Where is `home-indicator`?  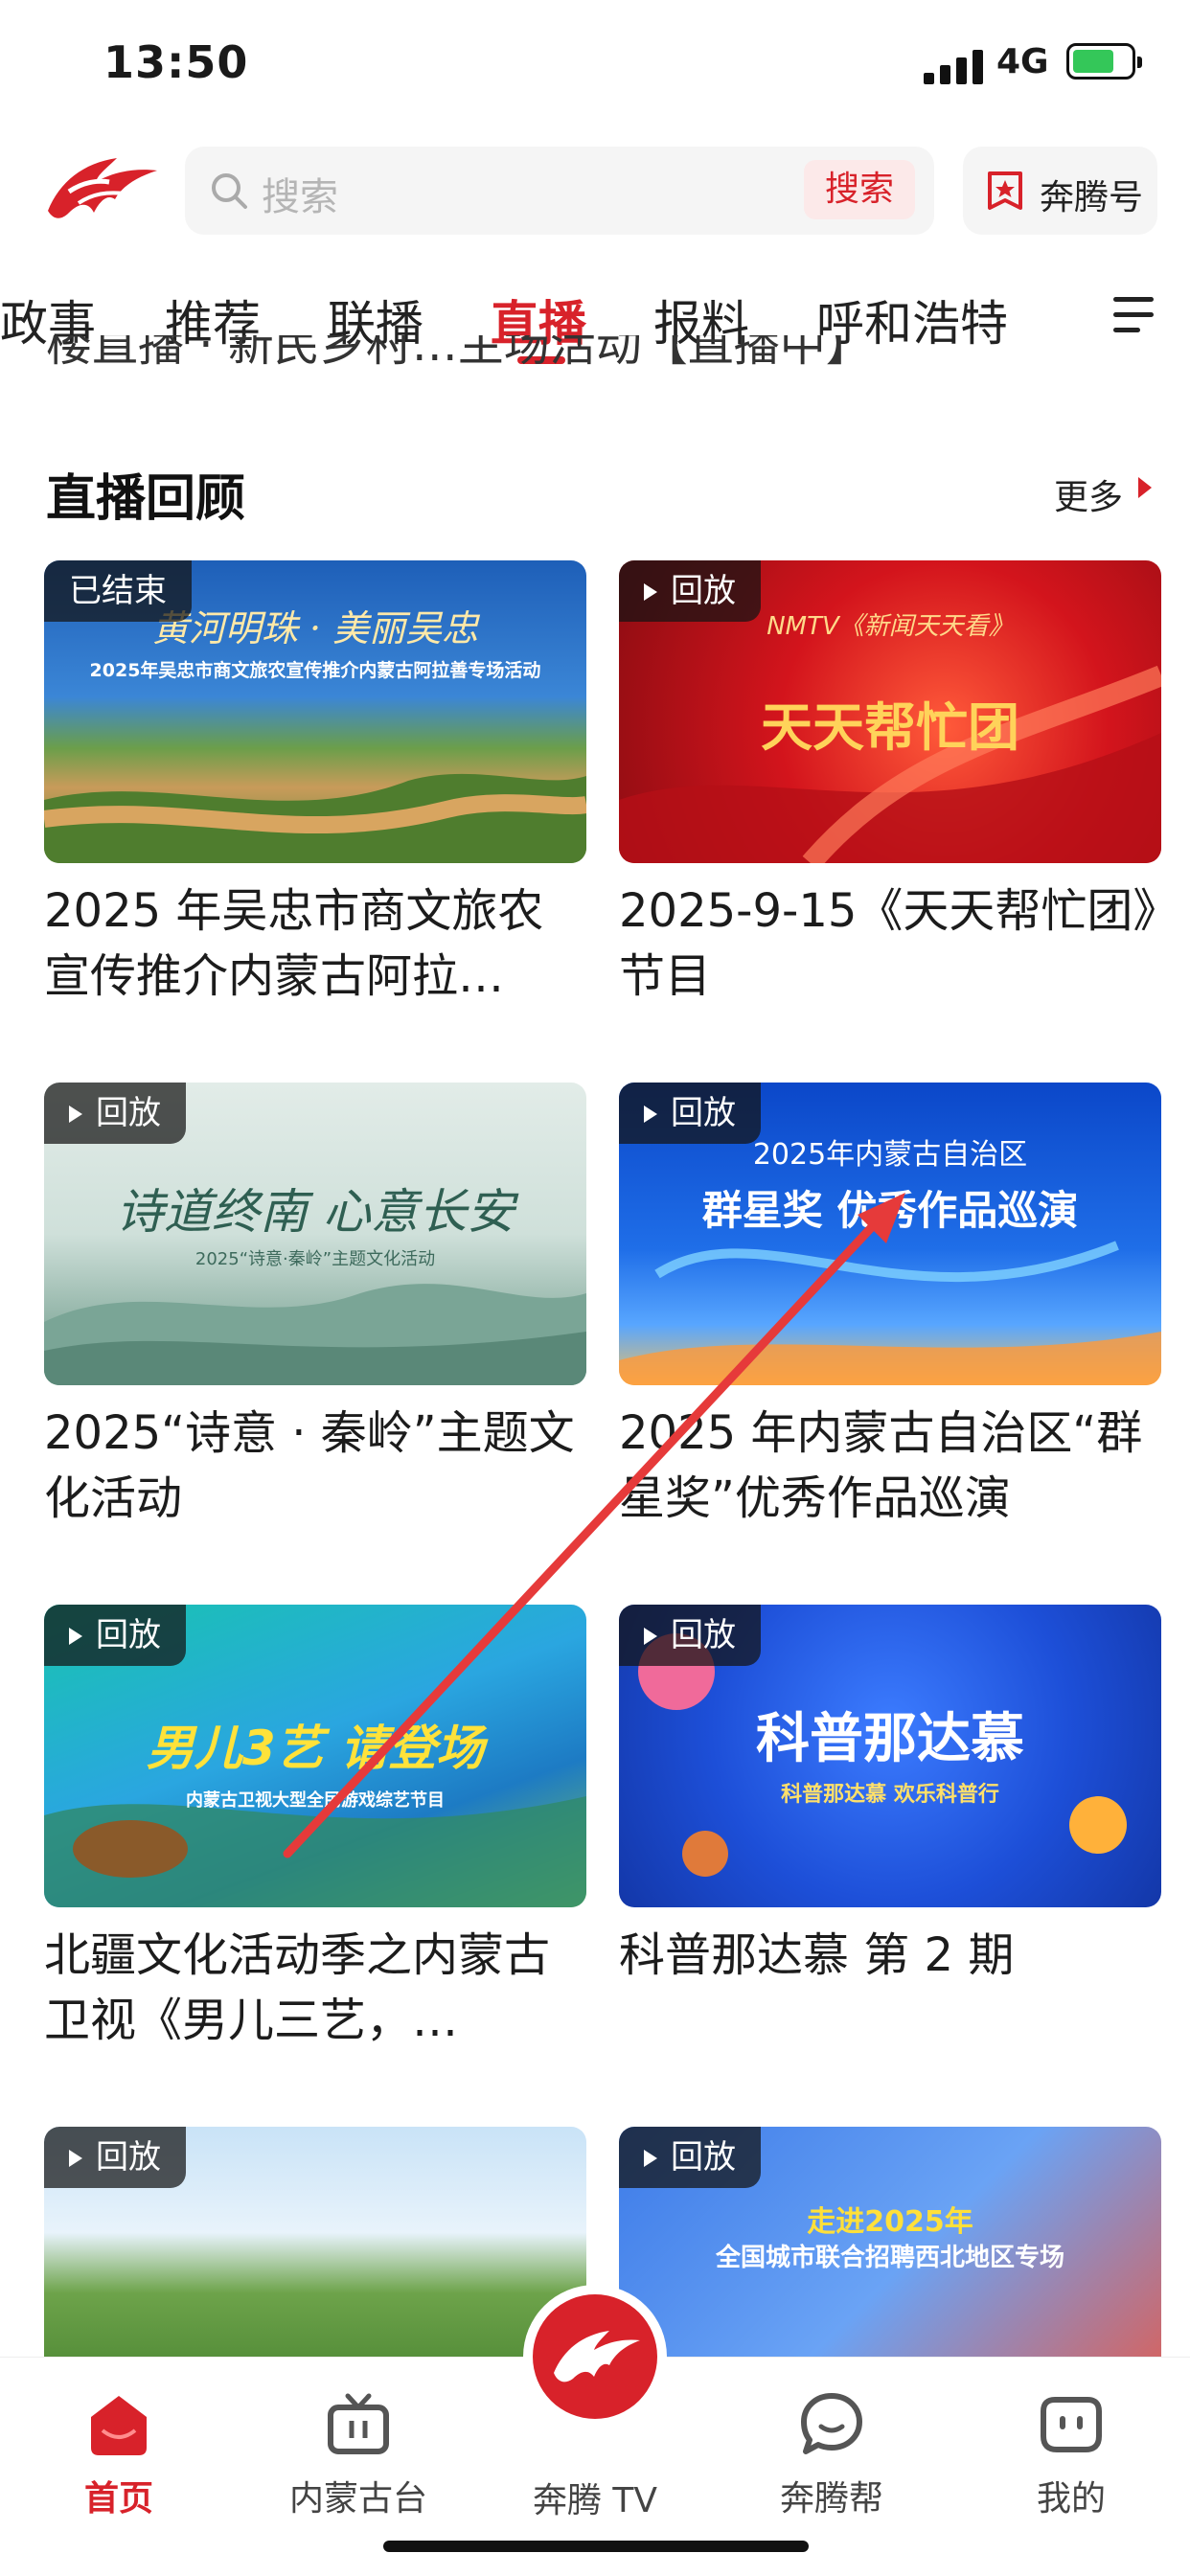
home-indicator is located at coordinates (596, 2546).